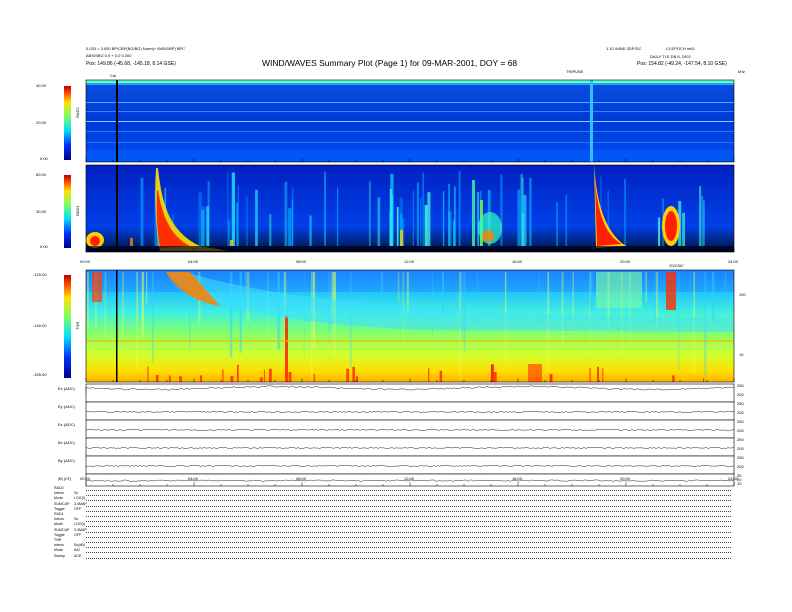 This screenshot has height=612, width=792. What do you see at coordinates (59, 555) in the screenshot?
I see `info-key: Sweep` at bounding box center [59, 555].